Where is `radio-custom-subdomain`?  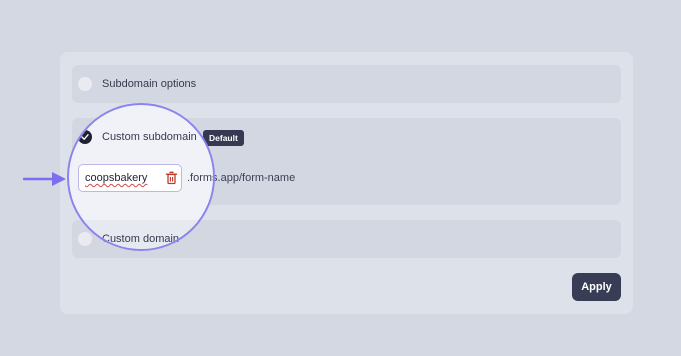 radio-custom-subdomain is located at coordinates (85, 137).